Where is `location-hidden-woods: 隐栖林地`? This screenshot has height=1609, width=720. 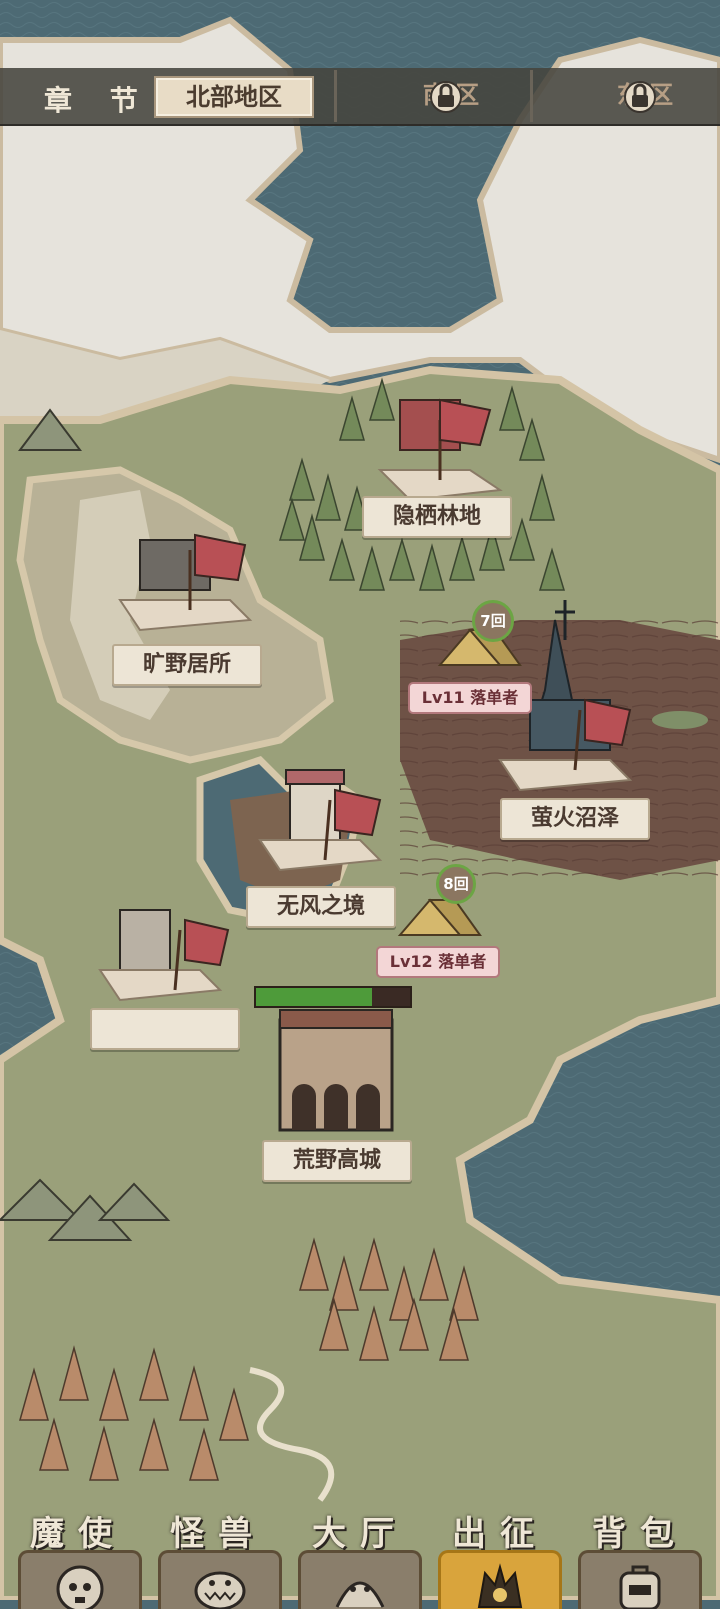
location-hidden-woods: 隐栖林地 is located at coordinates (437, 517).